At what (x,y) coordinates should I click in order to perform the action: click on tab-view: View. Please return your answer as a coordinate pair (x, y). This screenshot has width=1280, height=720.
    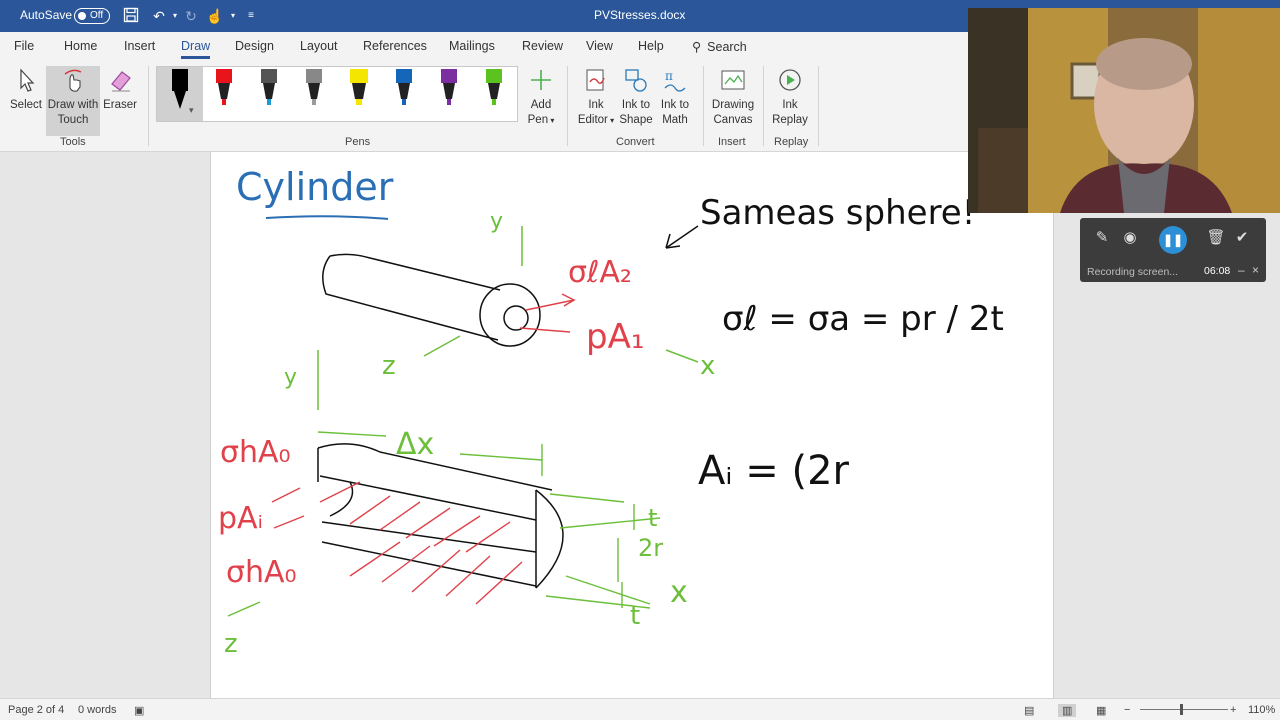
    Looking at the image, I should click on (599, 46).